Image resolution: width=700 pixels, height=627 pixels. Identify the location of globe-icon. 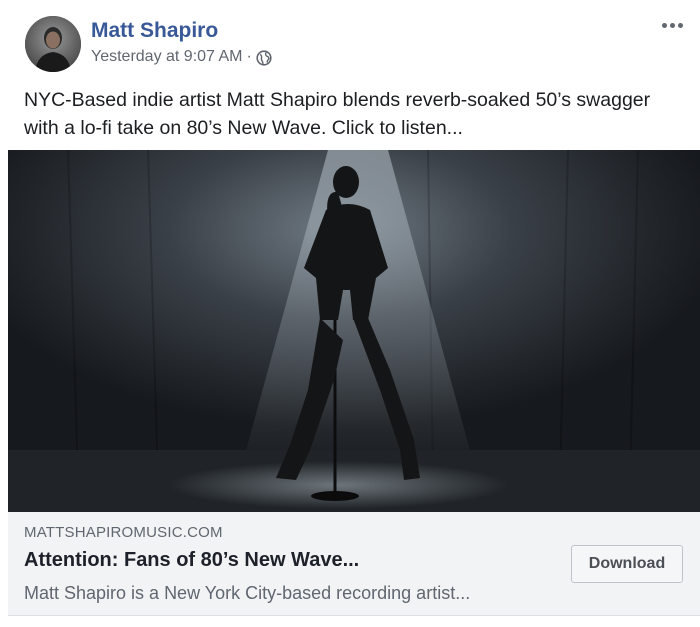
(264, 57).